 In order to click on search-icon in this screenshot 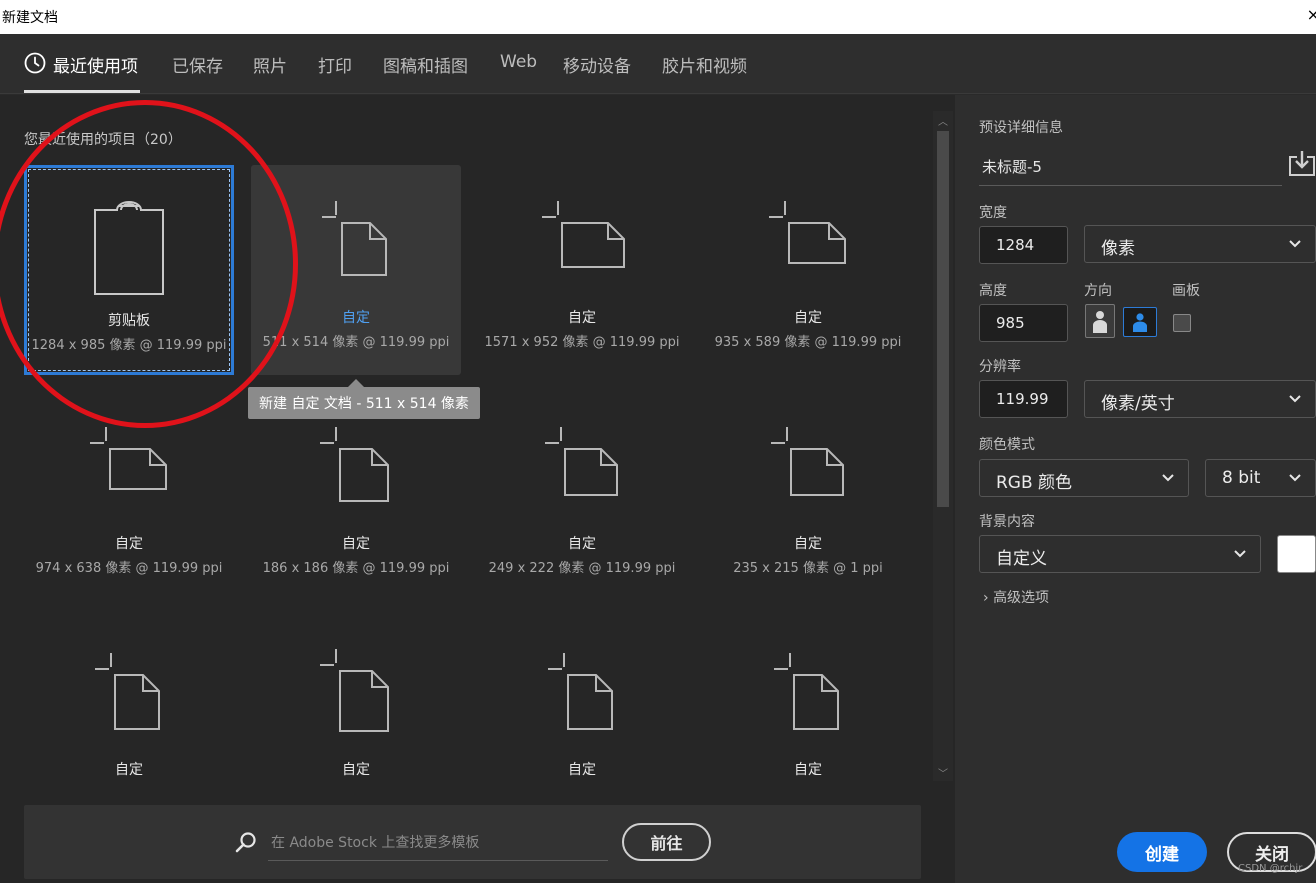, I will do `click(245, 842)`.